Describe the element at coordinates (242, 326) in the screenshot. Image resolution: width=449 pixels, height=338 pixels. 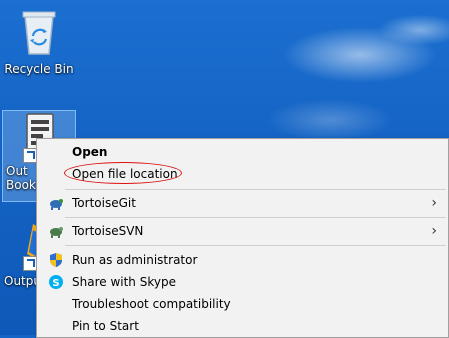
I see `menu-item-pin-to-start: Pin to Start` at that location.